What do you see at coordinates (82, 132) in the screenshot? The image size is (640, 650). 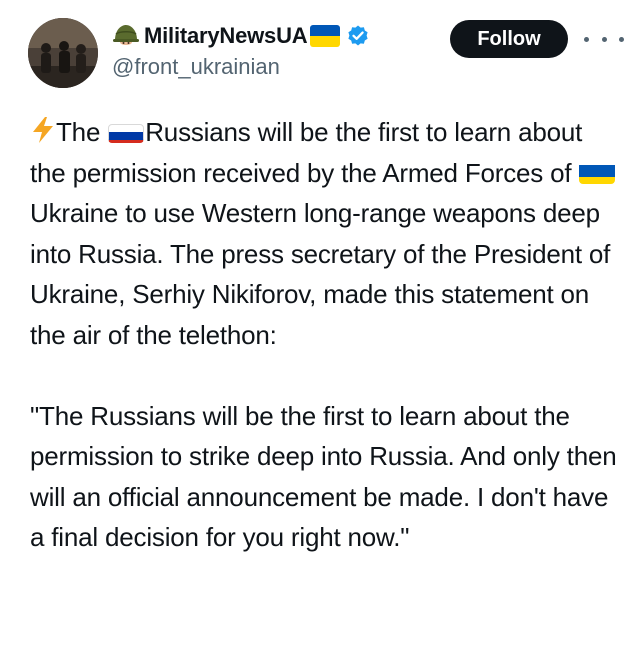 I see `post-text-segment: The` at bounding box center [82, 132].